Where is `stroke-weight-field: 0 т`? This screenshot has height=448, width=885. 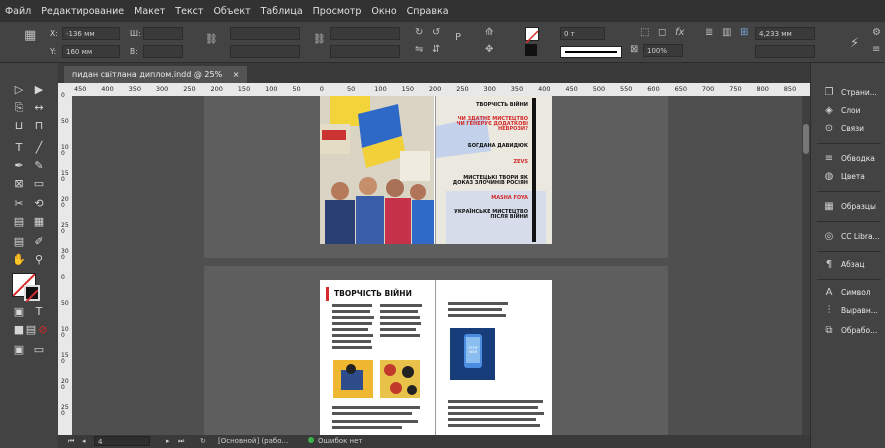
stroke-weight-field: 0 т is located at coordinates (582, 33).